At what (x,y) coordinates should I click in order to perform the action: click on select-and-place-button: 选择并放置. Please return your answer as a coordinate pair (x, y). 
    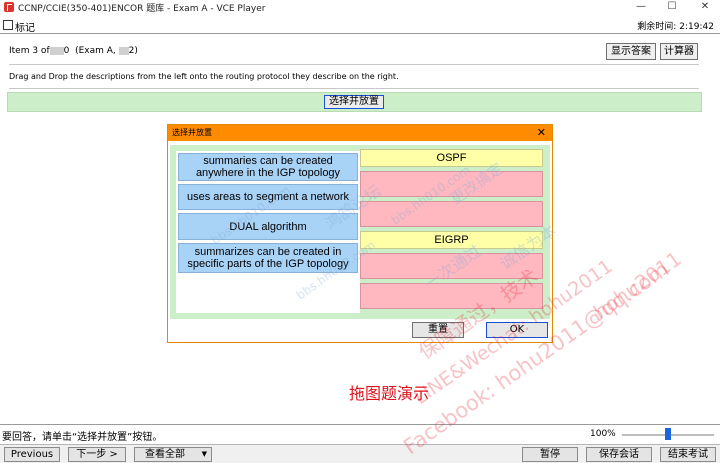
    Looking at the image, I should click on (354, 102).